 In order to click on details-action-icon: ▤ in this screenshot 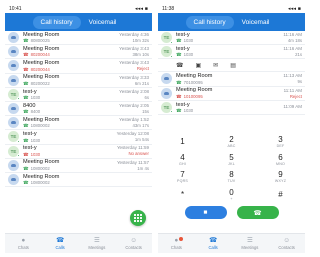, I will do `click(233, 65)`.